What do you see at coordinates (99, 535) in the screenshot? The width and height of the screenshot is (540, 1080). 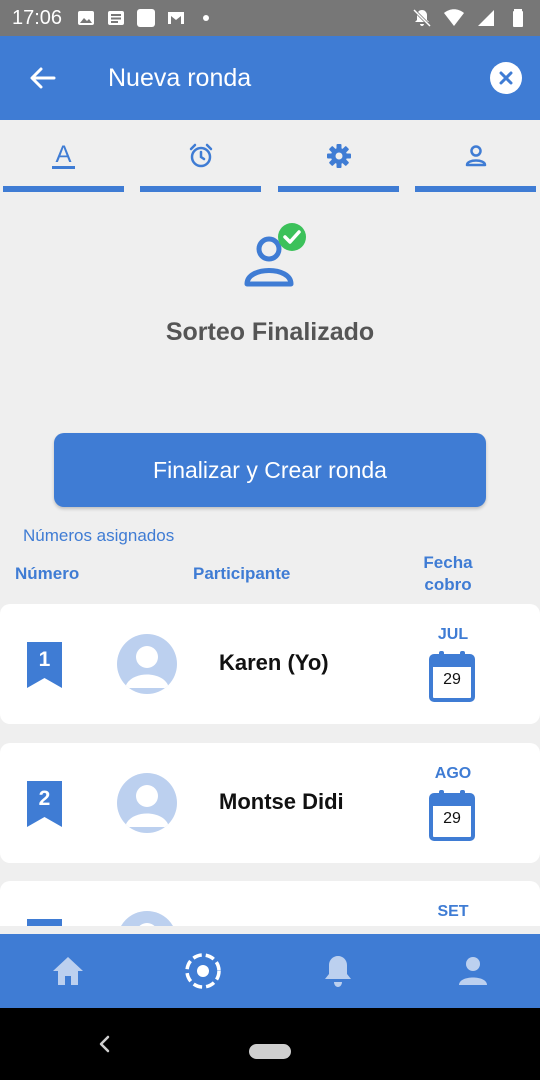 I see `assigned-numbers-label: Números asignados` at bounding box center [99, 535].